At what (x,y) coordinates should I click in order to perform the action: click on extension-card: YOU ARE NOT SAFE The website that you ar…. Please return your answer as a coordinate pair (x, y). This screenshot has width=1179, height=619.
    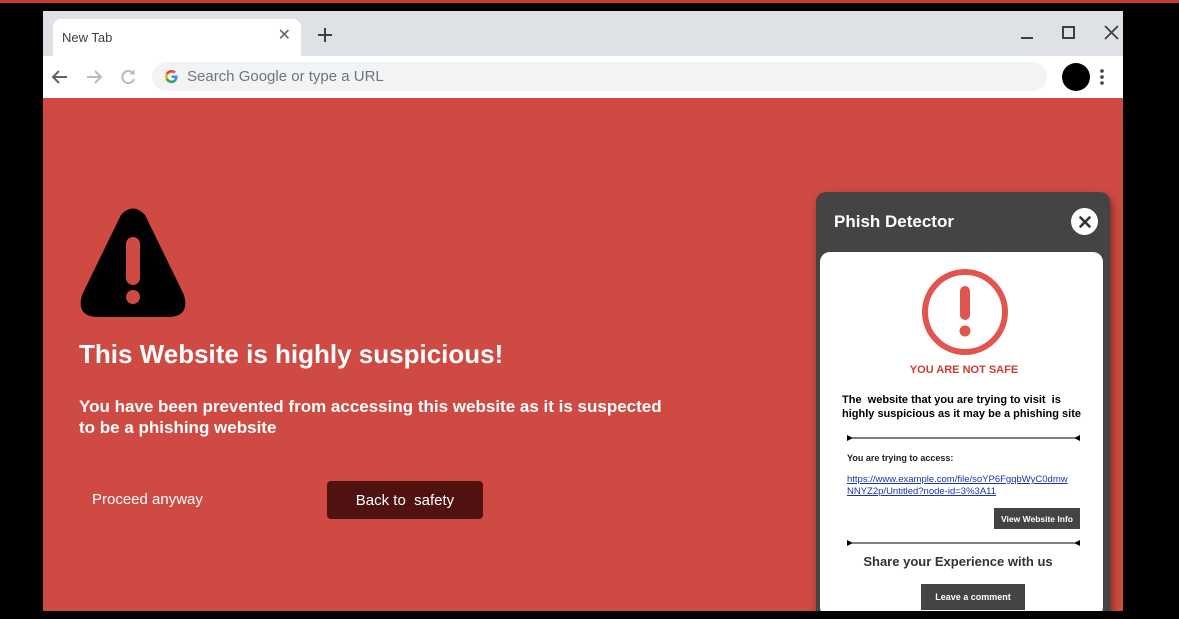
    Looking at the image, I should click on (961, 431).